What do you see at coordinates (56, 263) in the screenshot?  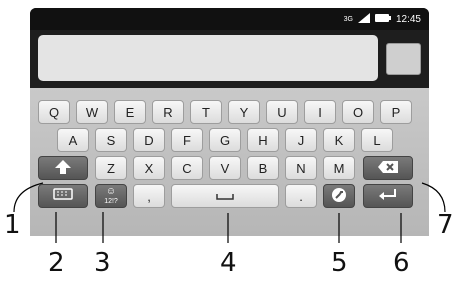 I see `callout-2: 2` at bounding box center [56, 263].